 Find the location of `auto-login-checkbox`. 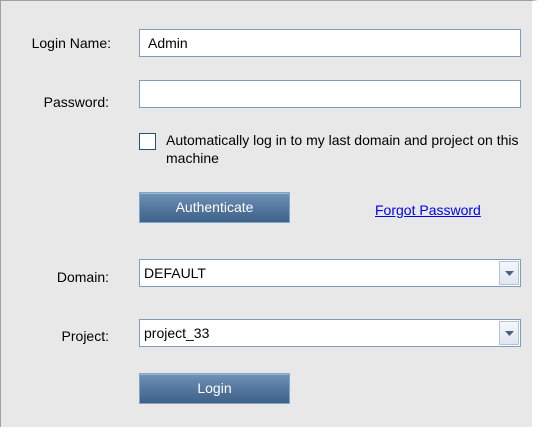

auto-login-checkbox is located at coordinates (147, 141).